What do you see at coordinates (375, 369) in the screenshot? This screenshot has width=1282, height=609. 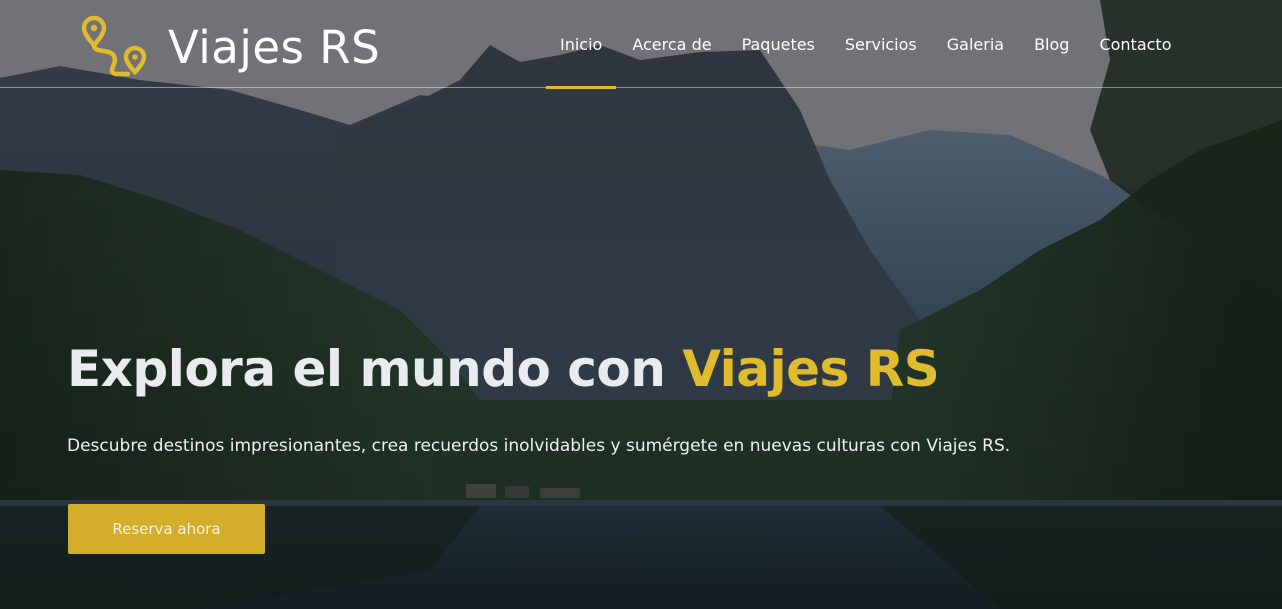 I see `hero-title-main: Explora el mundo con` at bounding box center [375, 369].